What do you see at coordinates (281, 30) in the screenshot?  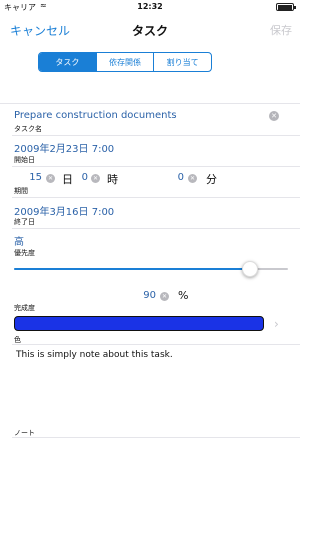 I see `save-button: 保存` at bounding box center [281, 30].